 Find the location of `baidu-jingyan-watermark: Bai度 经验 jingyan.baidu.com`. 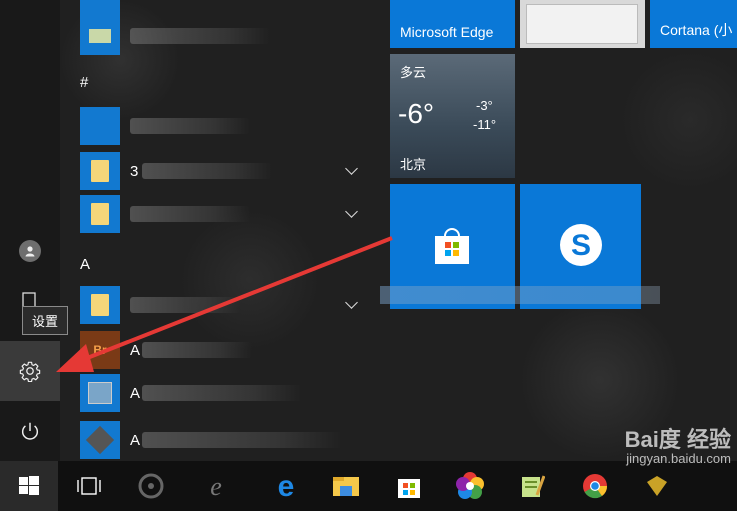

baidu-jingyan-watermark: Bai度 经验 jingyan.baidu.com is located at coordinates (677, 447).